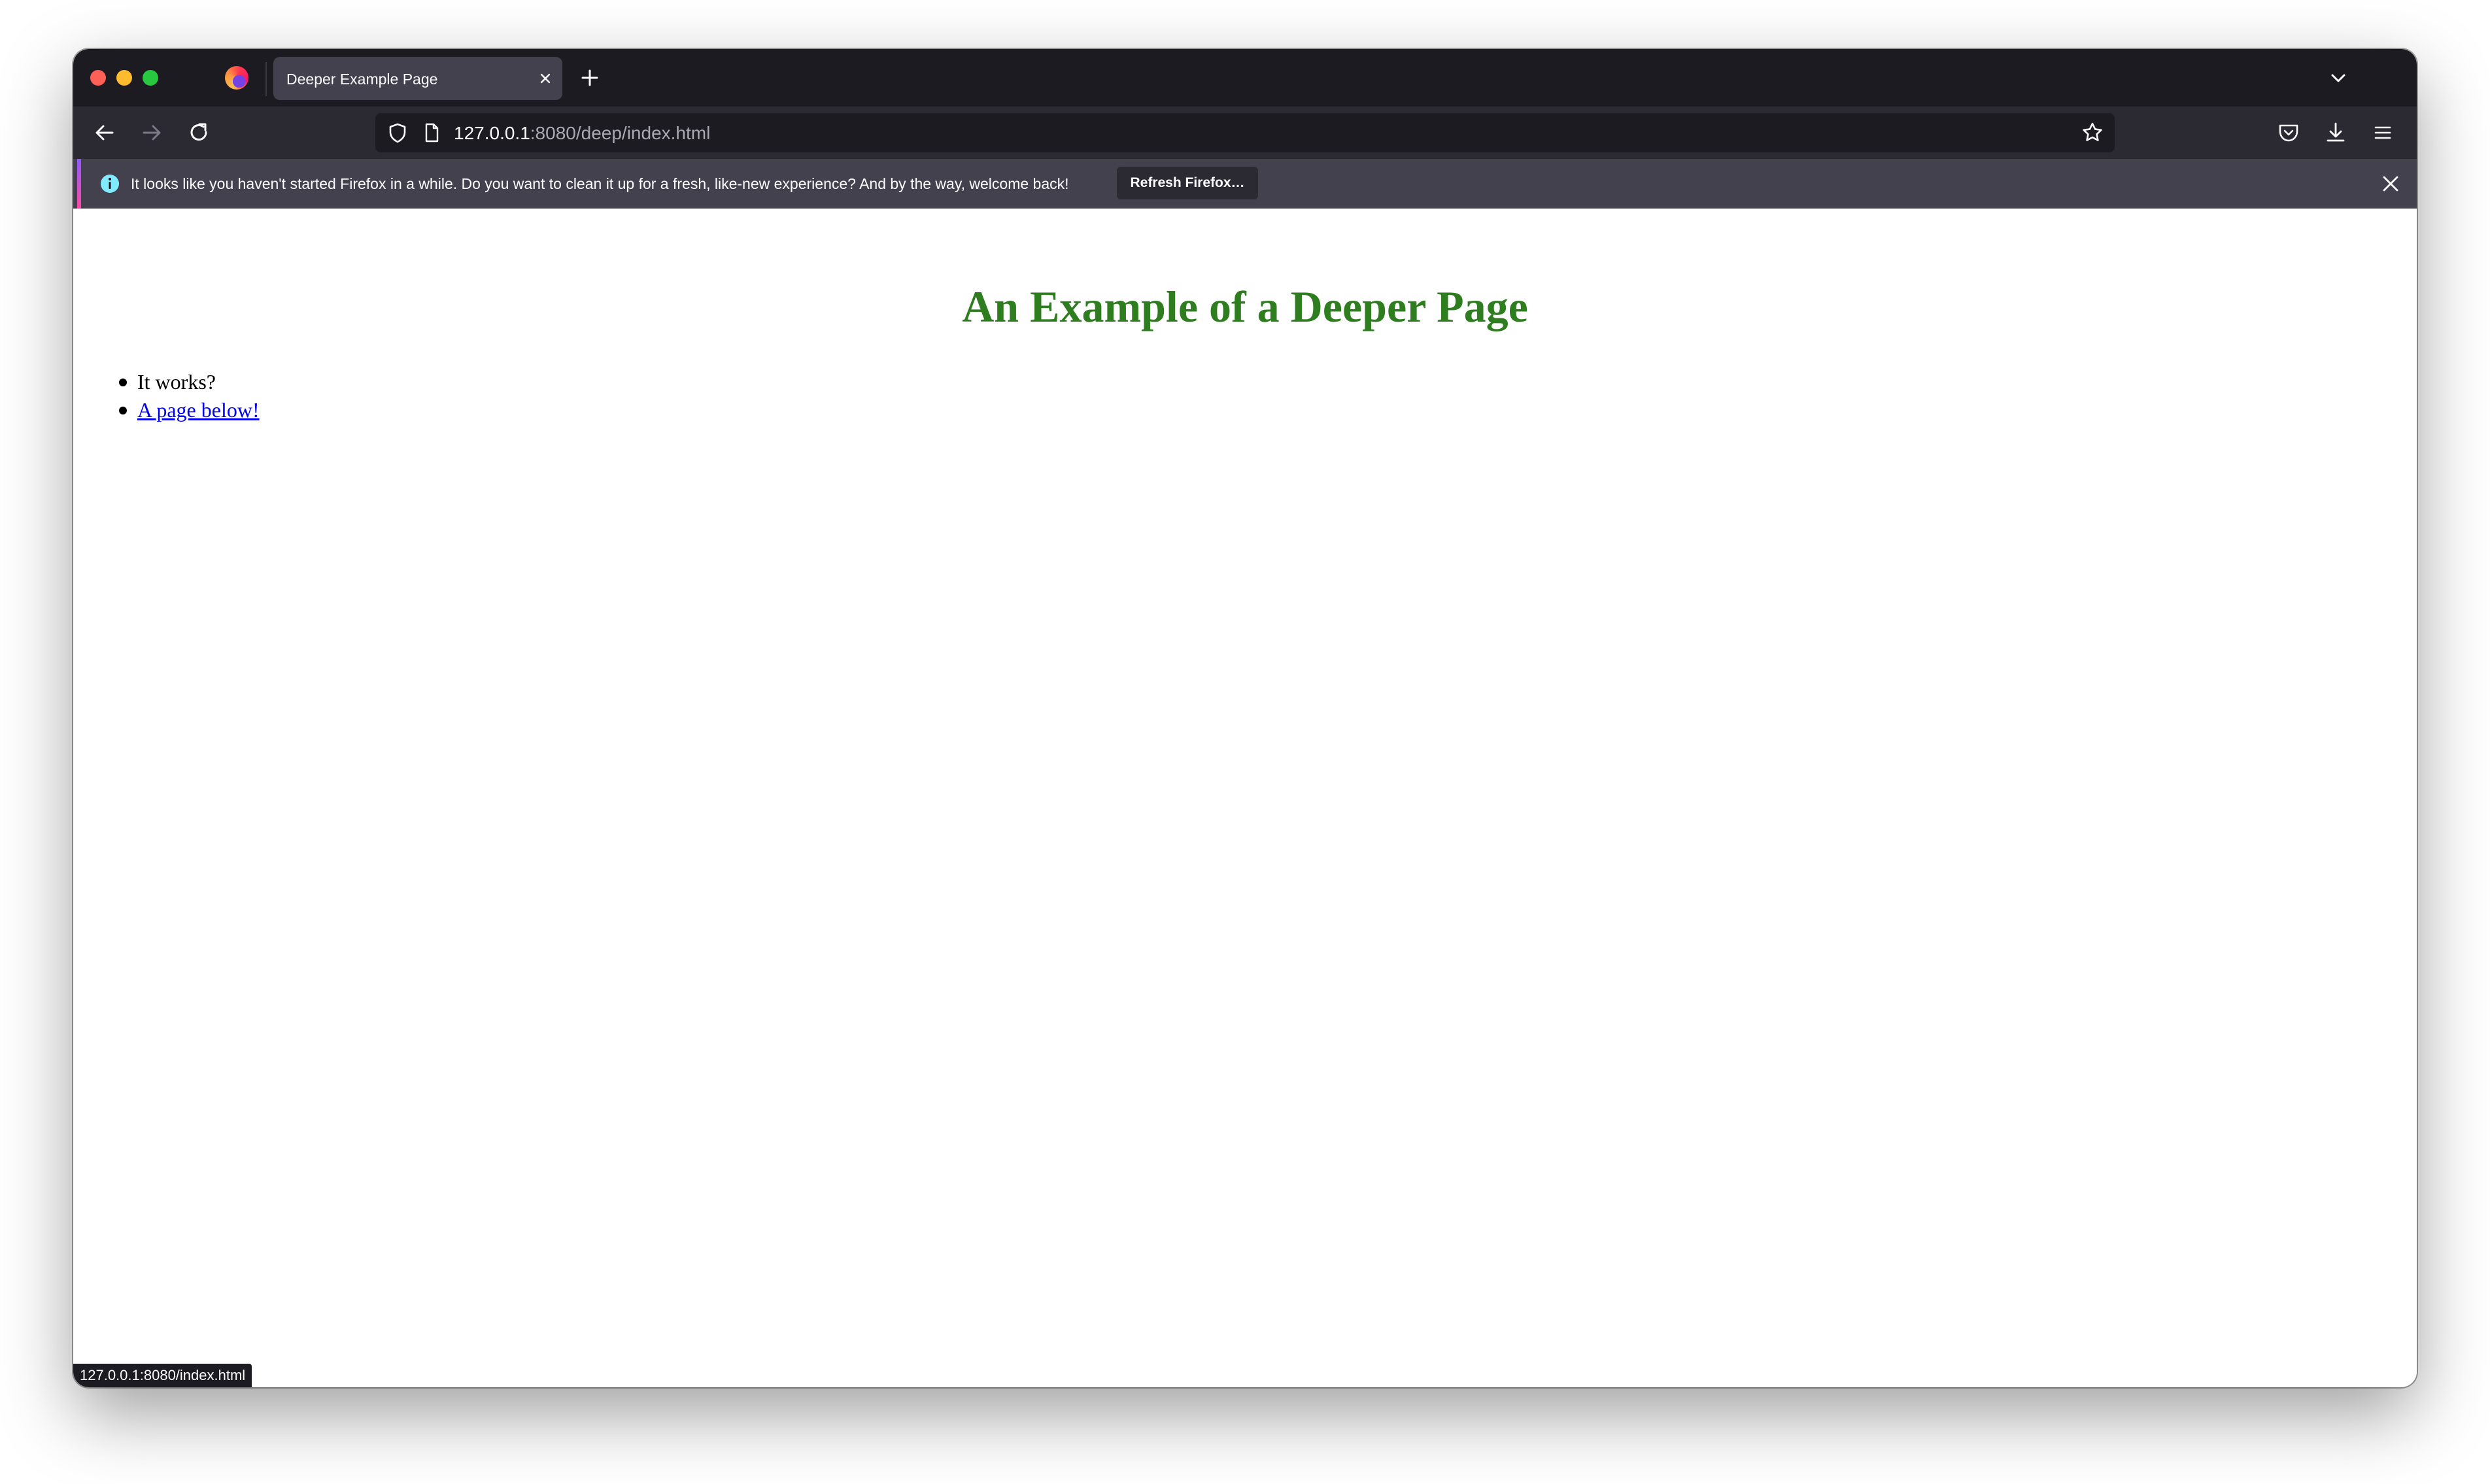 Image resolution: width=2490 pixels, height=1484 pixels. I want to click on forward-arrow-icon, so click(152, 132).